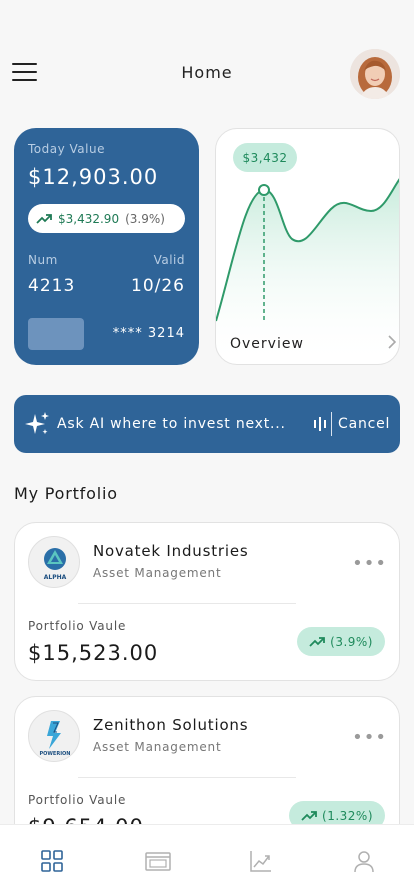 The image size is (414, 896). I want to click on company-logo: POWERION, so click(54, 736).